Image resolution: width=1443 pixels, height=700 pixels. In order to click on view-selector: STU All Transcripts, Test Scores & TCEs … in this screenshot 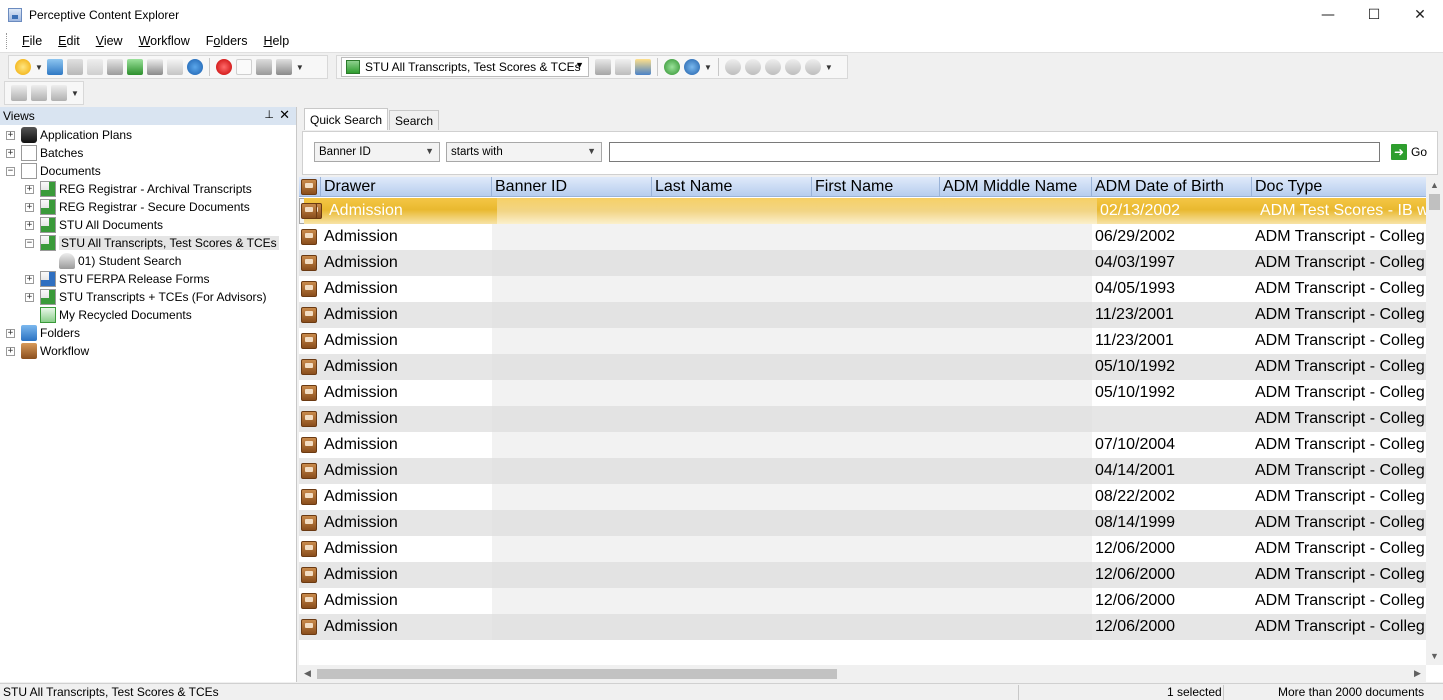, I will do `click(465, 67)`.